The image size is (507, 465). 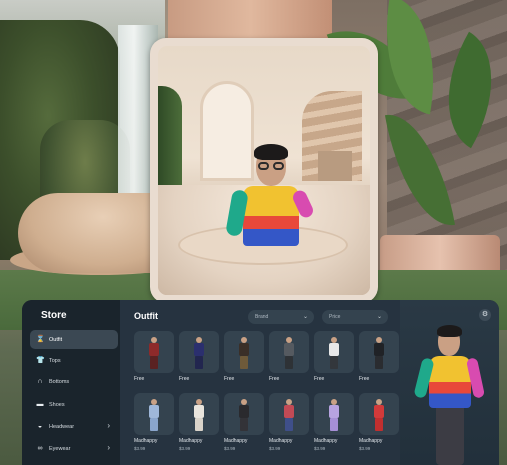 What do you see at coordinates (335, 166) in the screenshot?
I see `room-shelf` at bounding box center [335, 166].